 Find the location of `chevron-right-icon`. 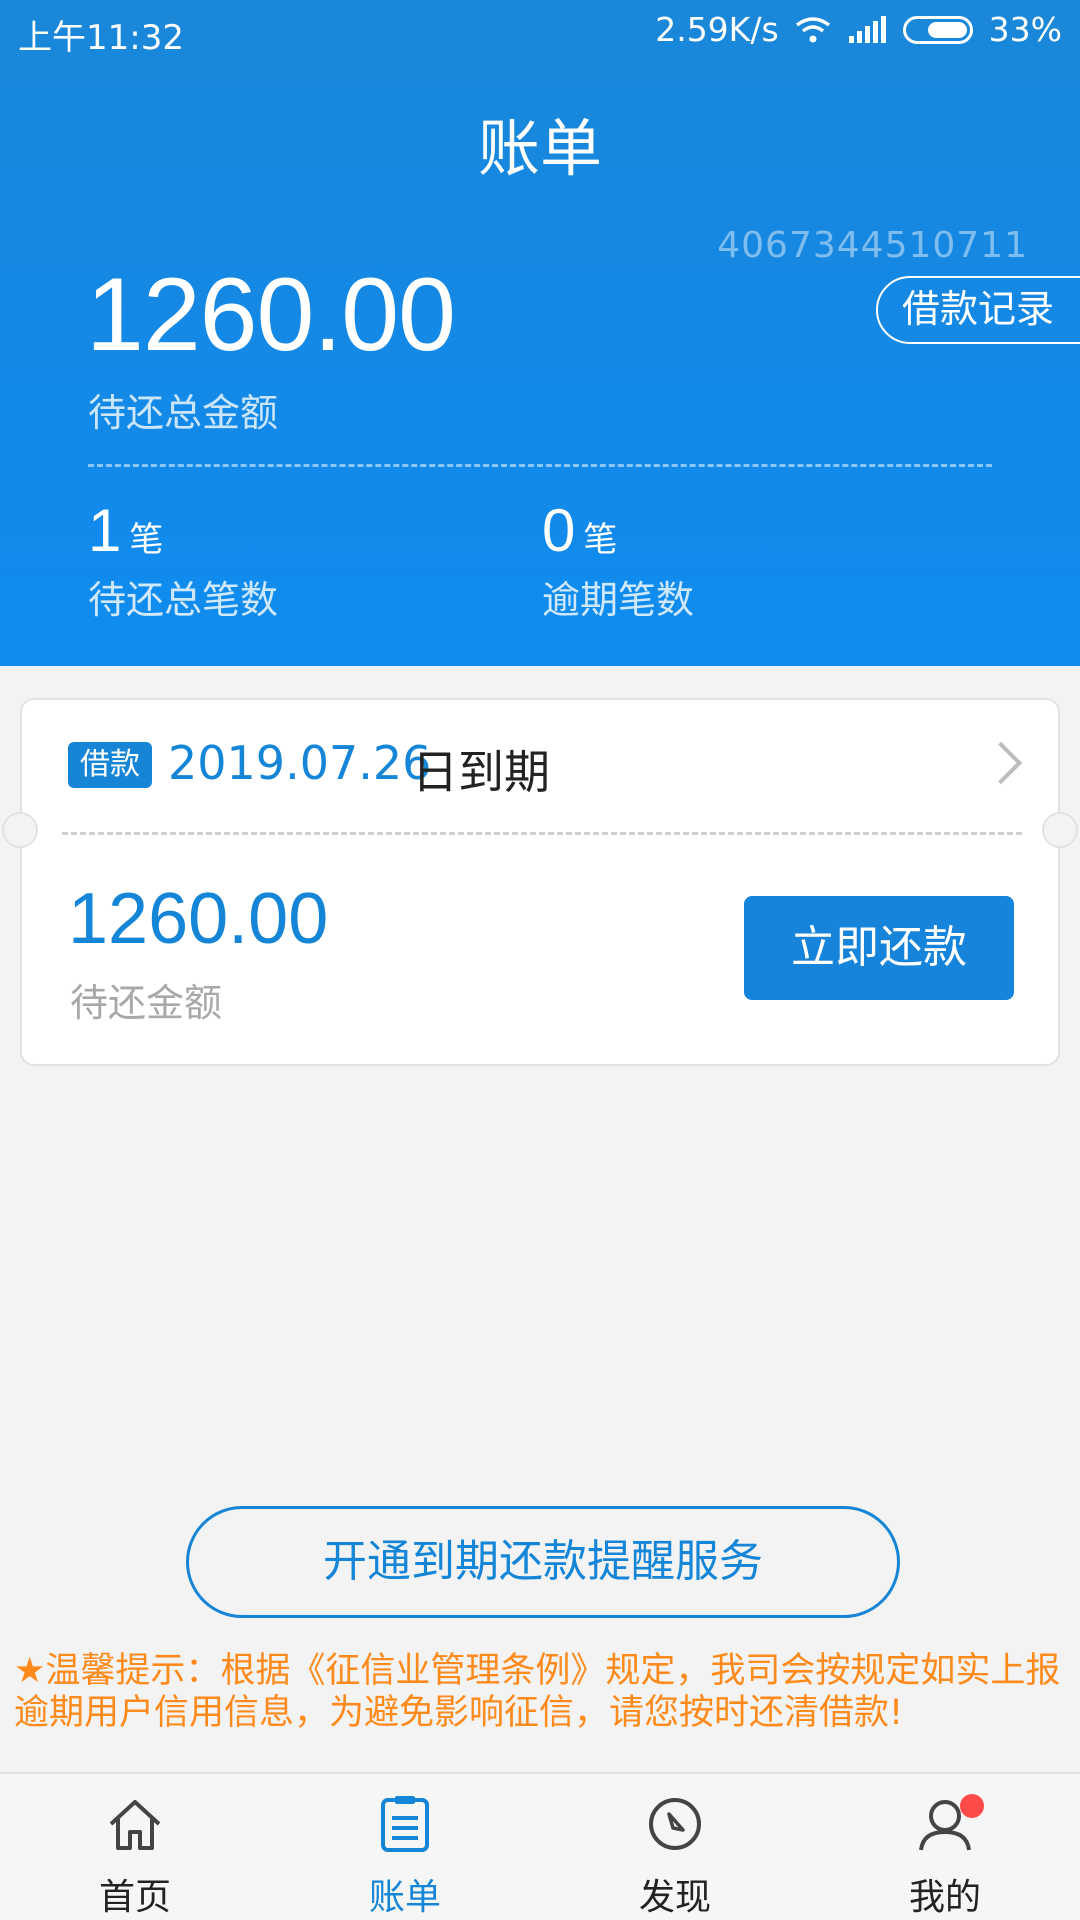

chevron-right-icon is located at coordinates (1001, 763).